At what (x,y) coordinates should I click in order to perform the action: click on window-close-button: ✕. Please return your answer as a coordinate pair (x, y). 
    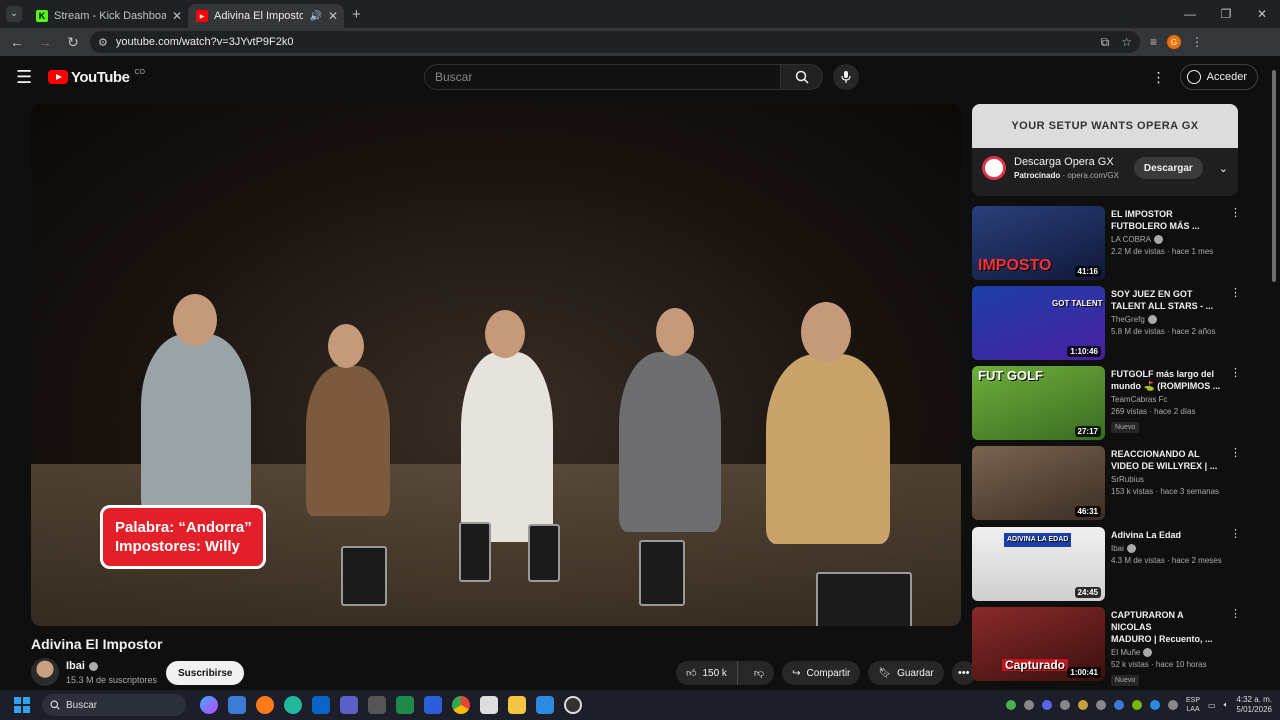
    Looking at the image, I should click on (1262, 14).